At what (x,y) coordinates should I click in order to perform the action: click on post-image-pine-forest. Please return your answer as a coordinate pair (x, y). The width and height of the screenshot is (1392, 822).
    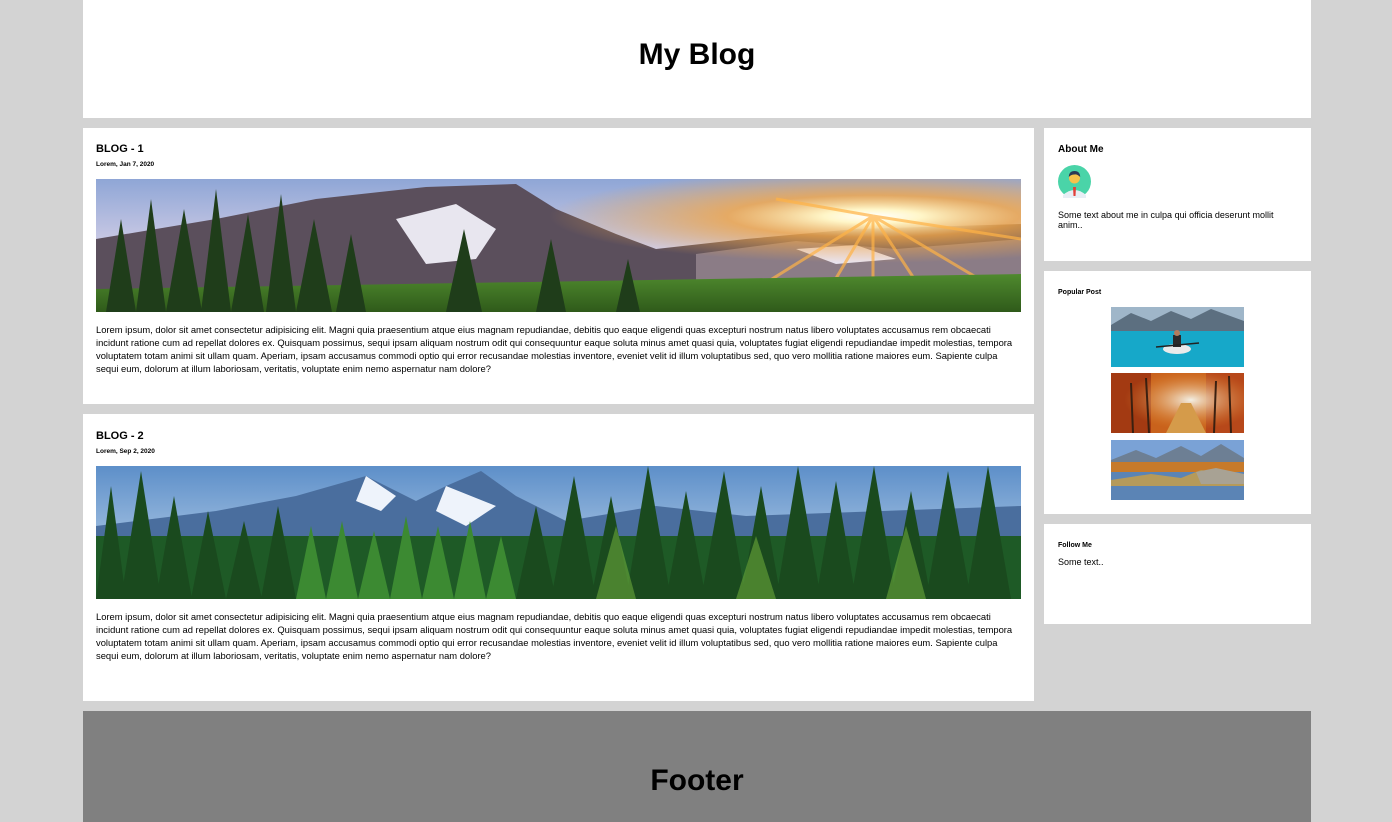
    Looking at the image, I should click on (558, 532).